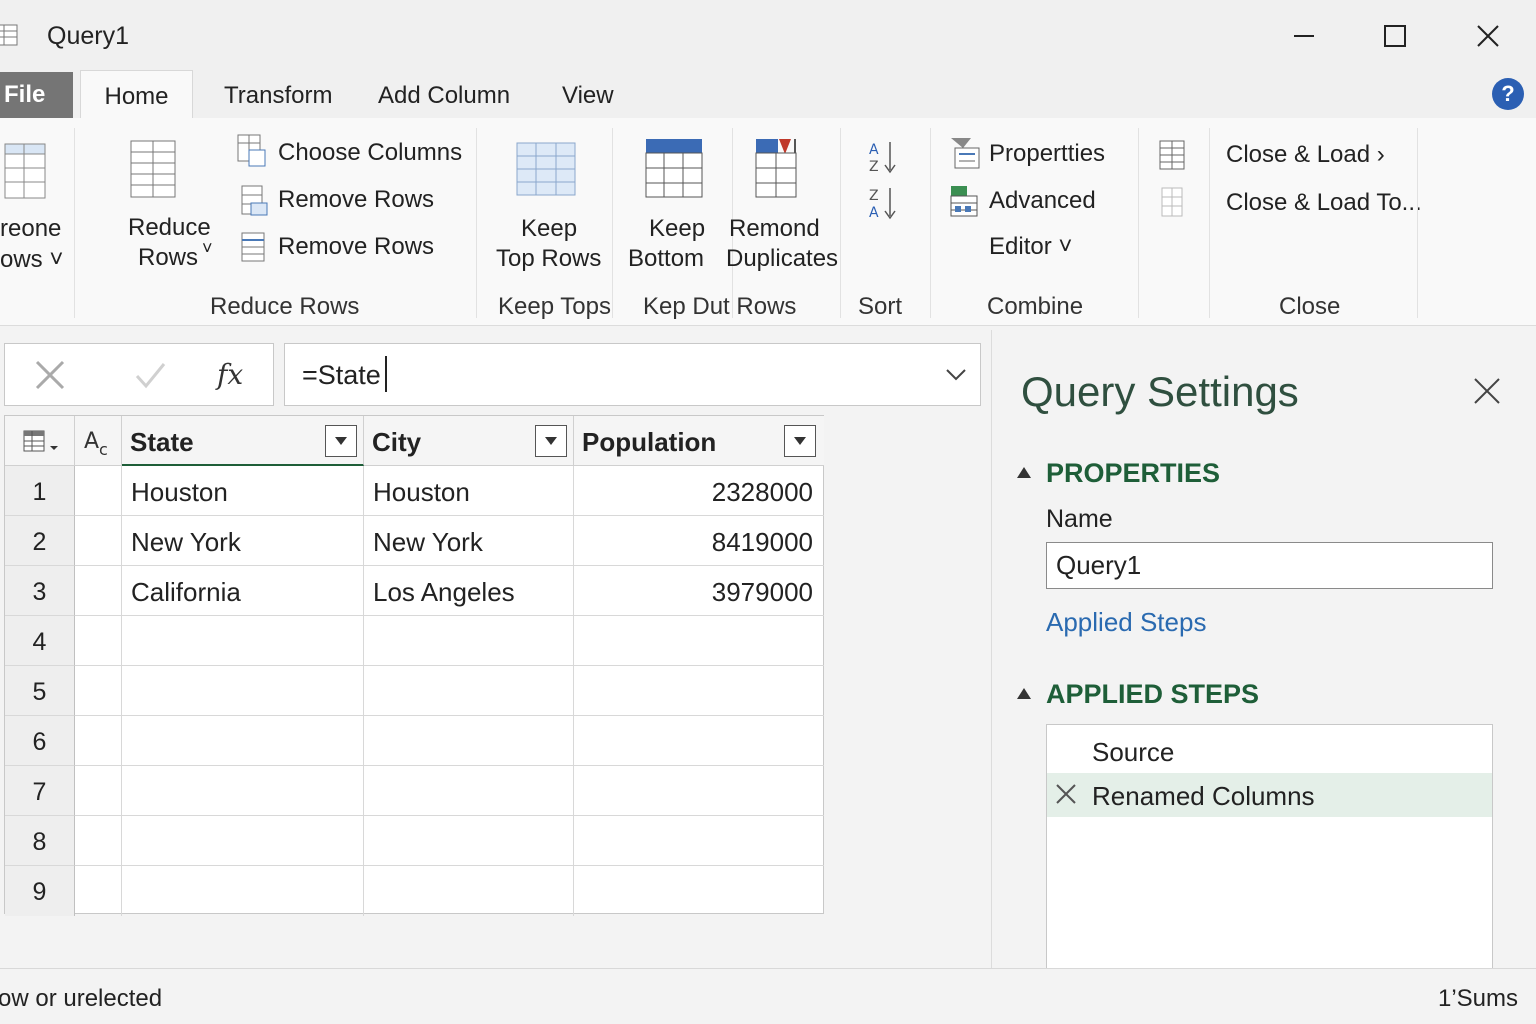 The height and width of the screenshot is (1024, 1536). I want to click on column-header-population: Population, so click(699, 441).